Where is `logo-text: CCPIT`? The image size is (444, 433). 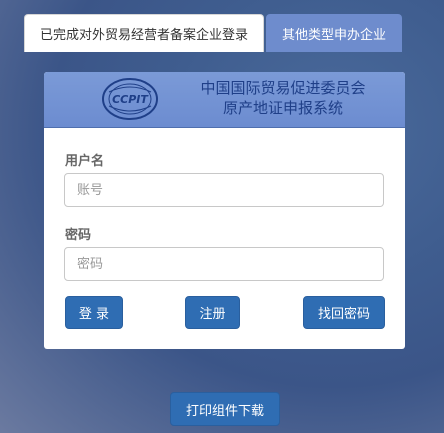 logo-text: CCPIT is located at coordinates (130, 99).